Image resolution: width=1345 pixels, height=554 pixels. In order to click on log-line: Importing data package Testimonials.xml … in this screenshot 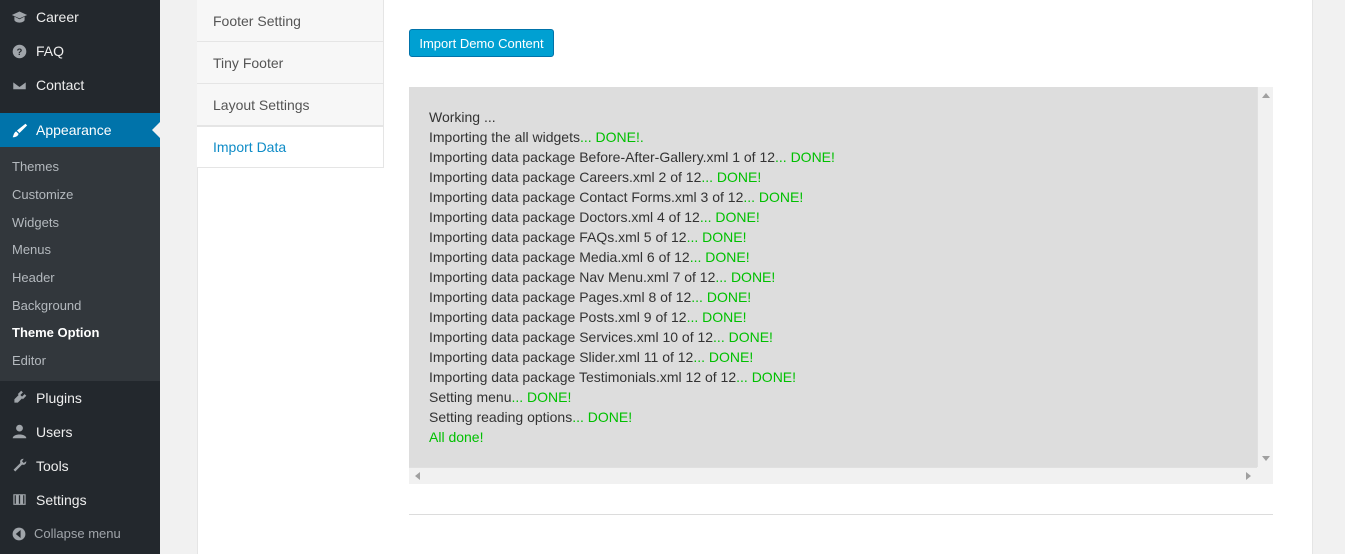, I will do `click(841, 377)`.